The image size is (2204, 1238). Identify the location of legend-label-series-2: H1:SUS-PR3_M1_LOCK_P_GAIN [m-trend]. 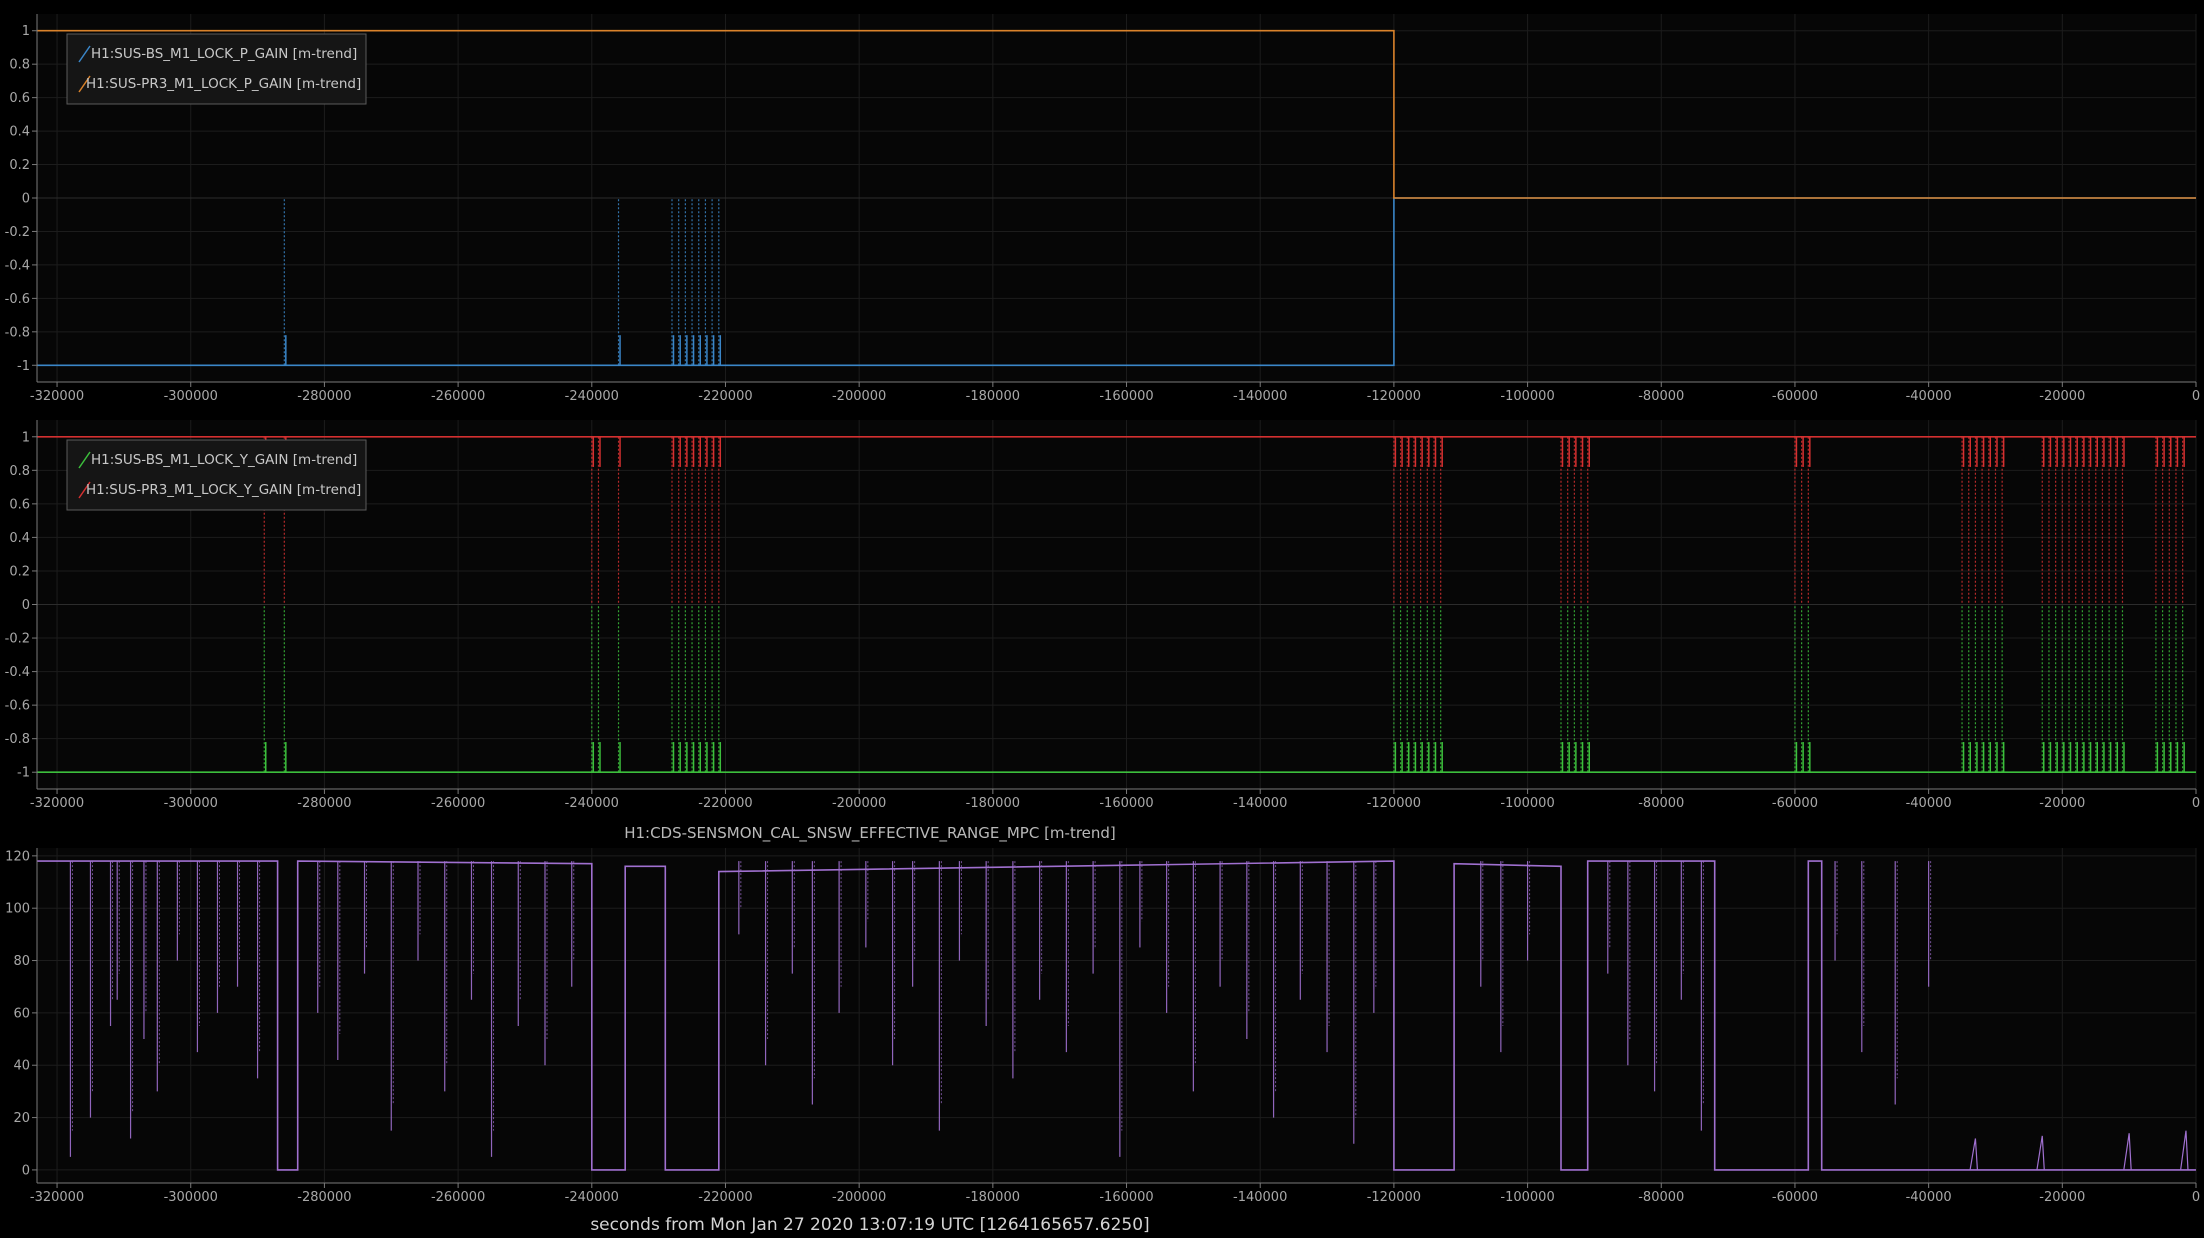
(223, 84).